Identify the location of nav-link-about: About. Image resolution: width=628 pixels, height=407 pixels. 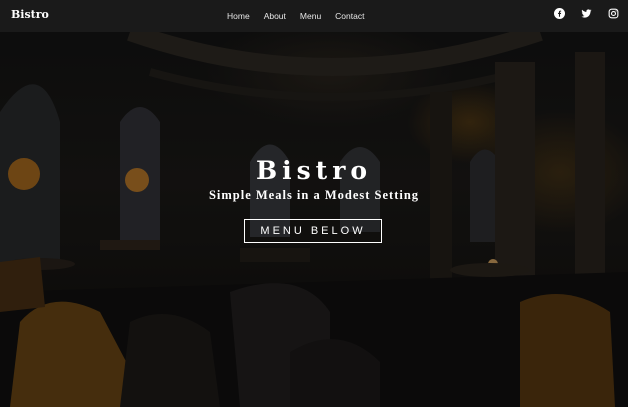
(275, 16).